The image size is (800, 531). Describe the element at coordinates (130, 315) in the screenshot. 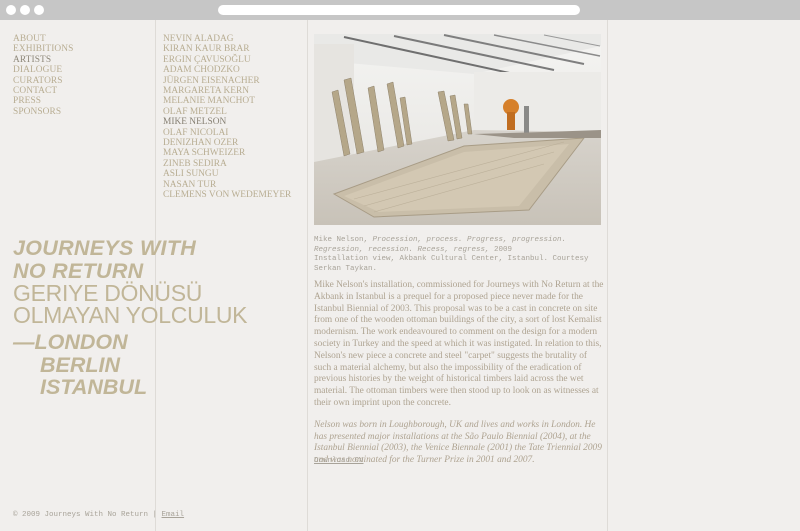

I see `title-turkish-line2: OLMAYAN YOLCULUK` at that location.